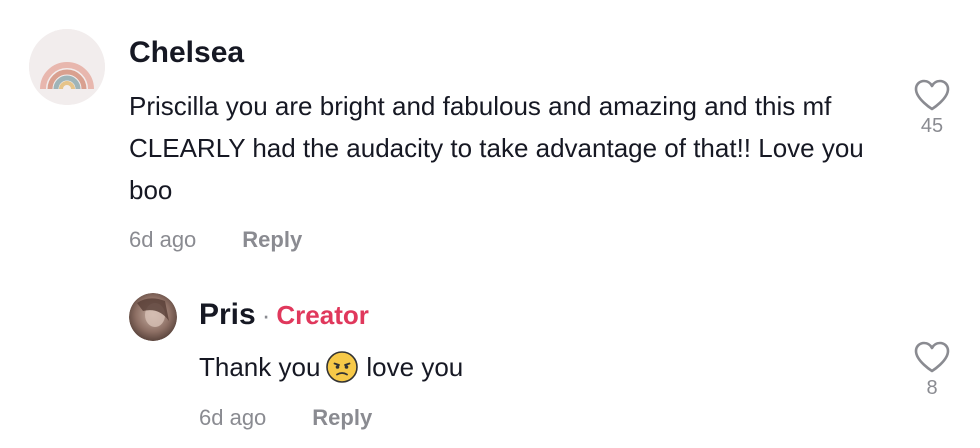 This screenshot has width=980, height=448. I want to click on creator-badge: Creator, so click(322, 315).